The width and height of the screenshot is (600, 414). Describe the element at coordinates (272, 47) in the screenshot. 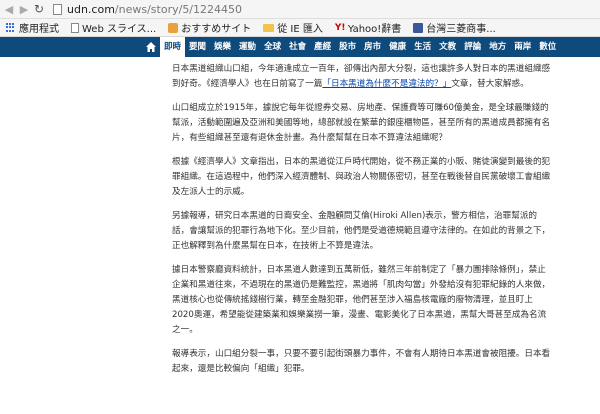

I see `nav-tab-global: 全球` at that location.